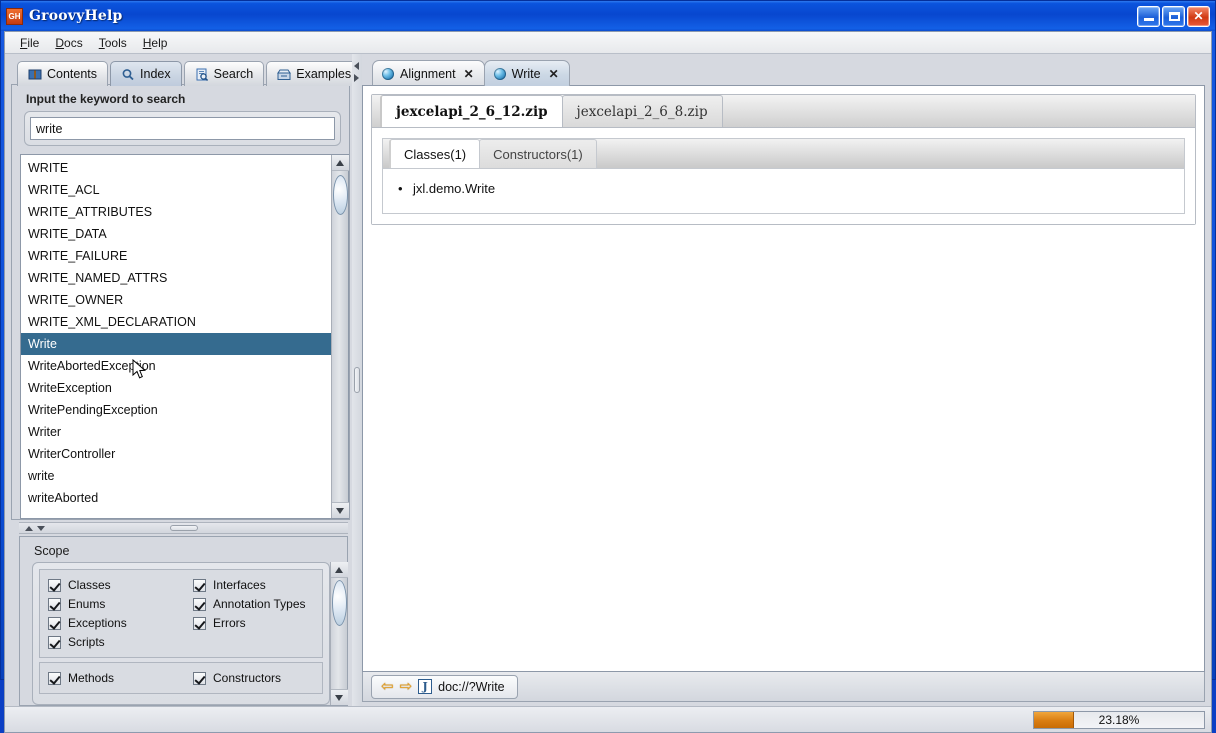 This screenshot has height=733, width=1216. I want to click on tab-search: Search, so click(224, 73).